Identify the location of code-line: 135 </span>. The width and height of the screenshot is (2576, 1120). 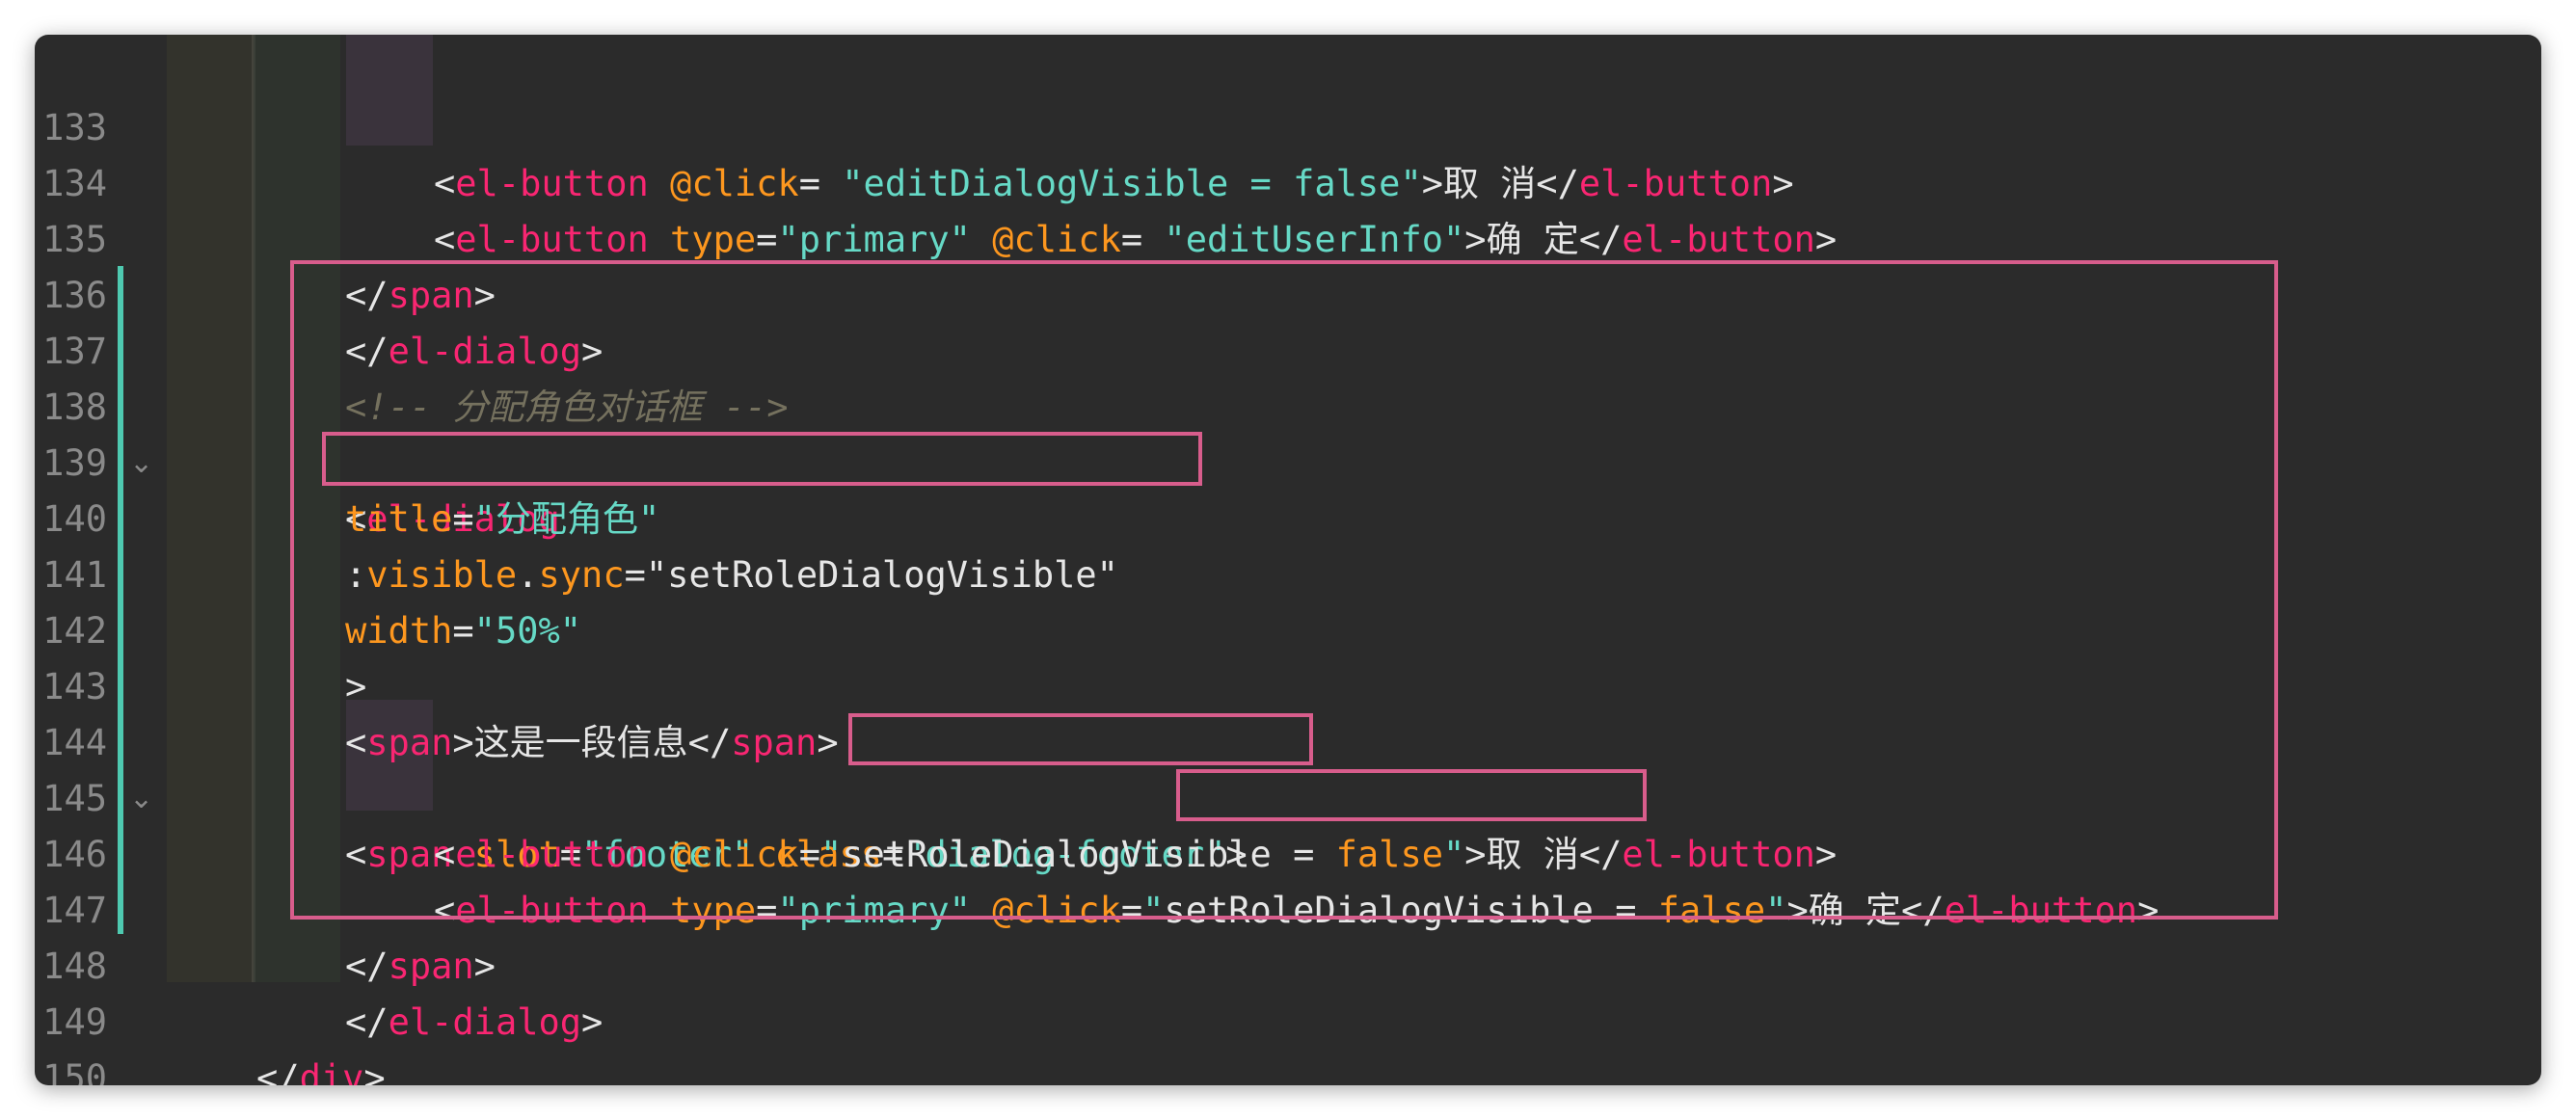
(1288, 236).